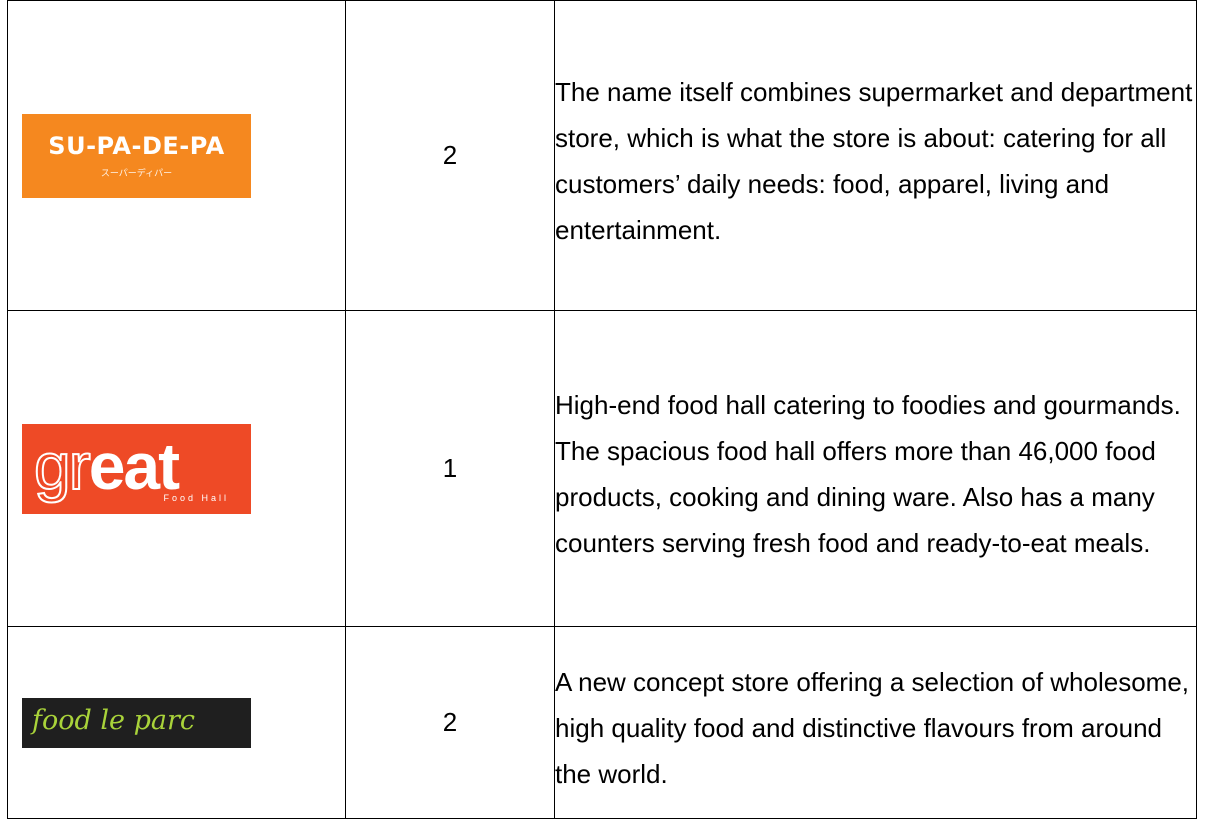 The height and width of the screenshot is (819, 1205). I want to click on logo-cell: great Food Hall, so click(176, 468).